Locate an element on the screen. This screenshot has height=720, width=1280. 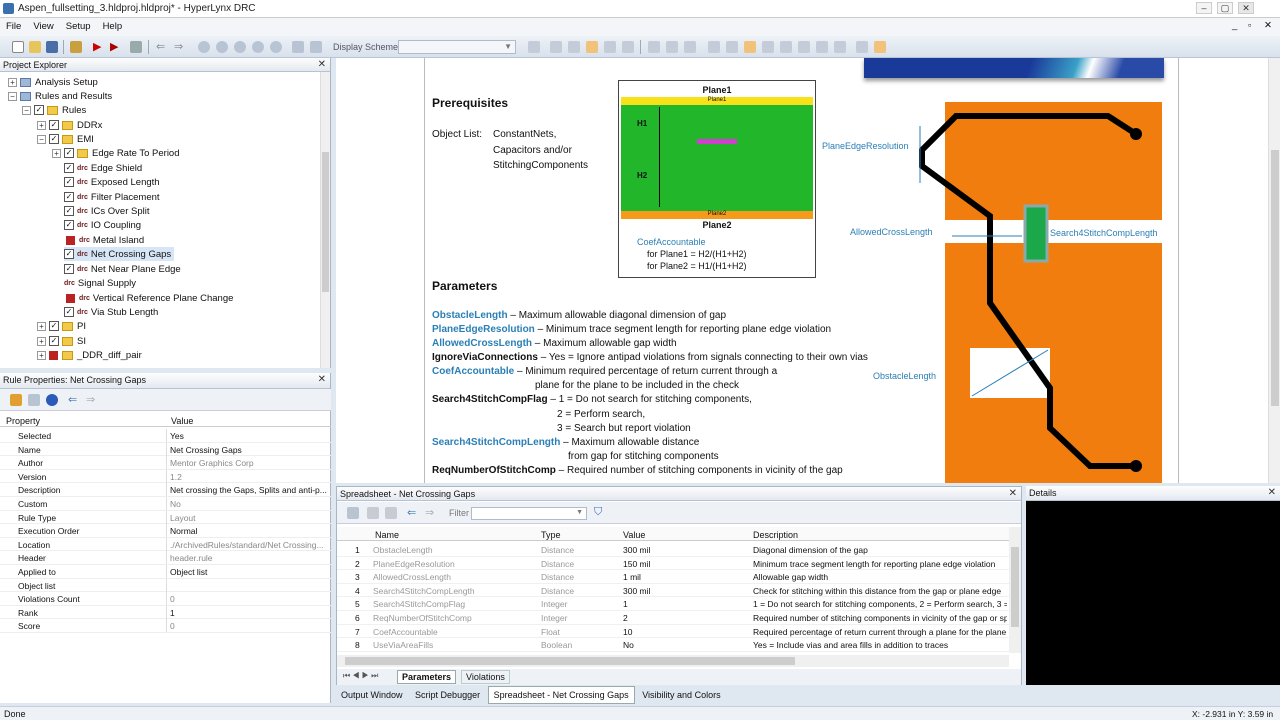
tree-item-analysis-setup: + Analysis Setup is located at coordinates (53, 82).